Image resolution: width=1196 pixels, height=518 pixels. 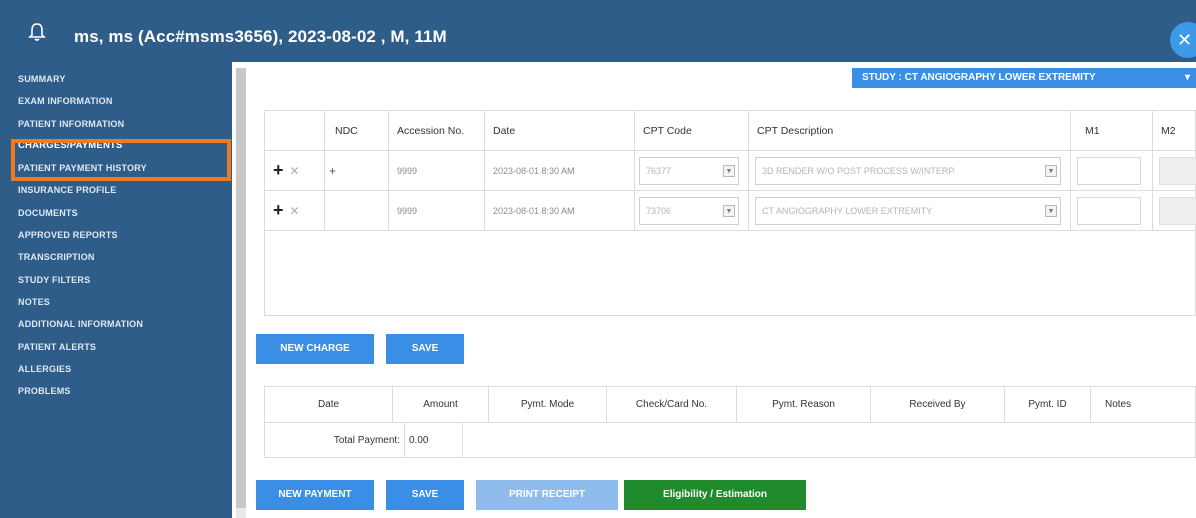 I want to click on charge-cpt-code-cell: 73706 ▼, so click(x=692, y=210).